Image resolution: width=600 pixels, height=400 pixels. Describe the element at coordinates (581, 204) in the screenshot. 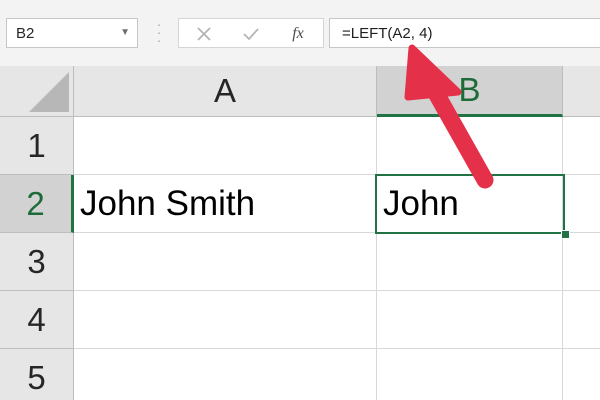

I see `cell-c2` at that location.